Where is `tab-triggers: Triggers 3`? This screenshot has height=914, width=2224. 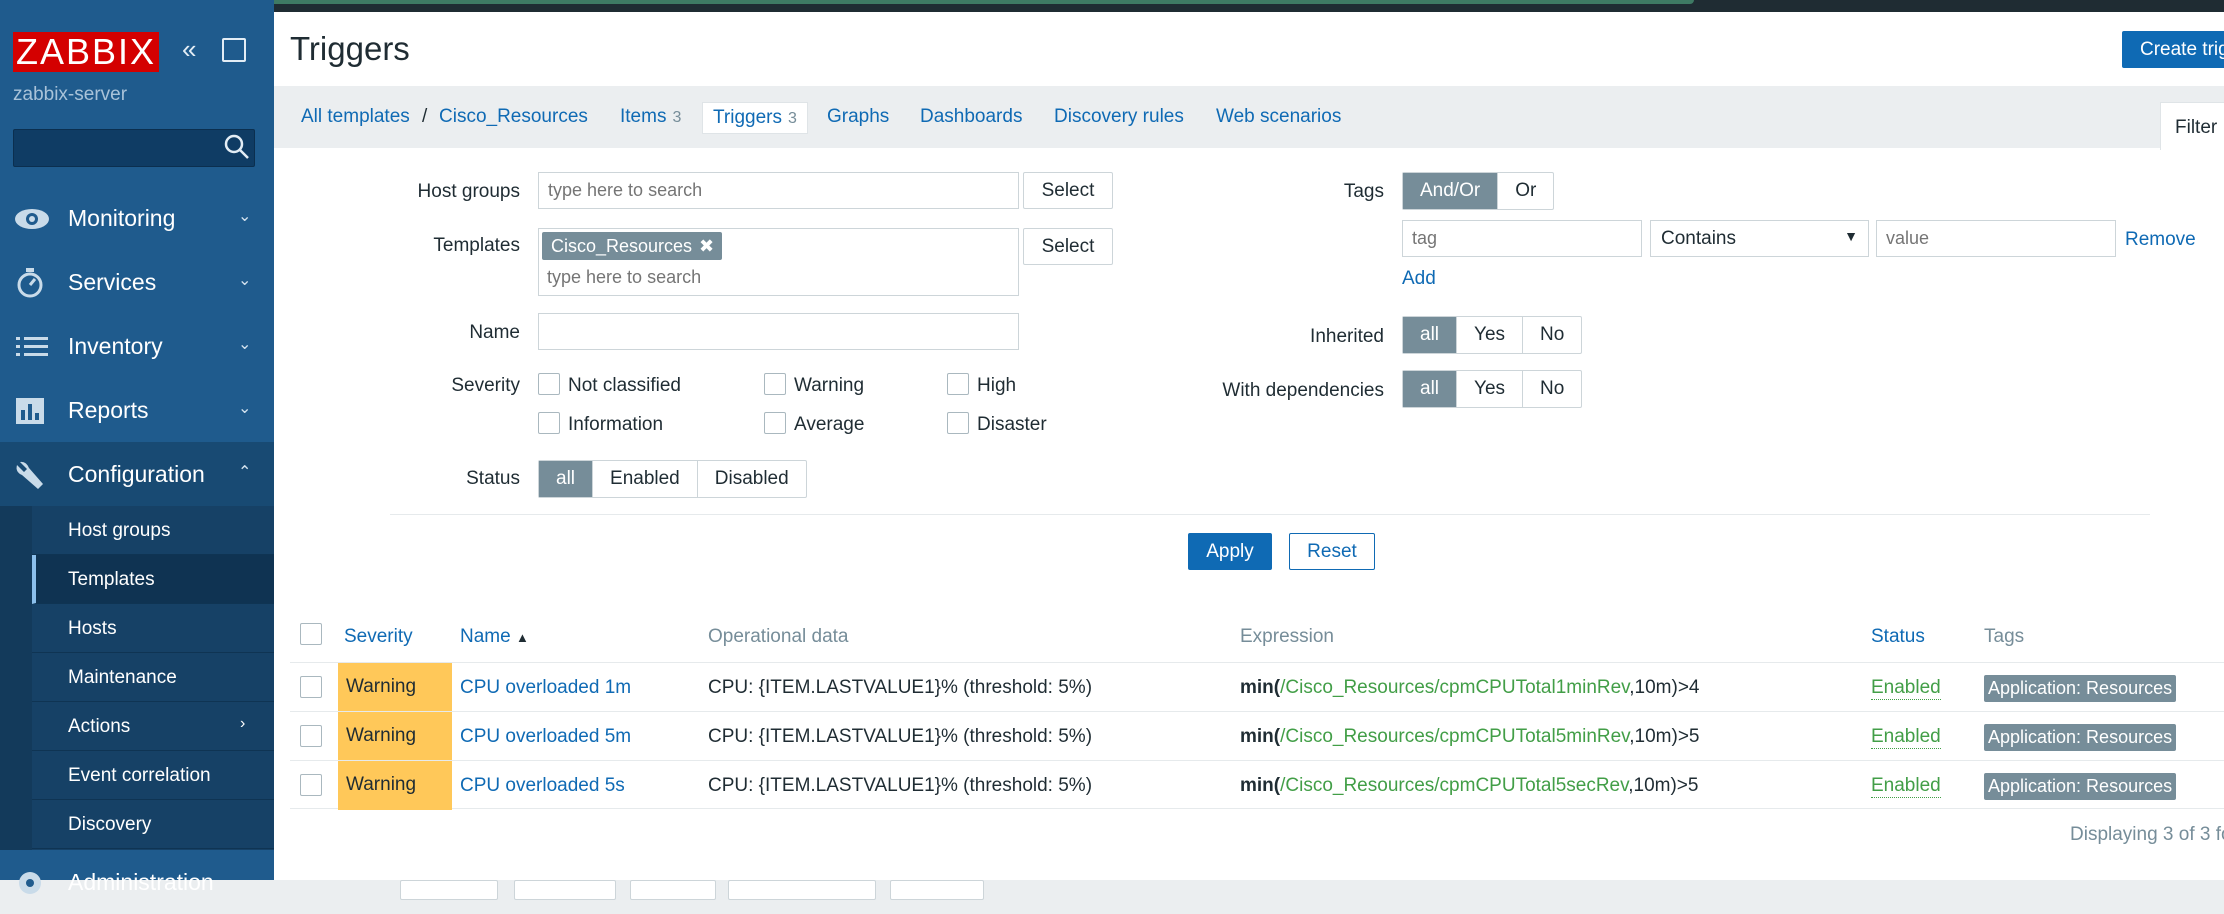
tab-triggers: Triggers 3 is located at coordinates (755, 118).